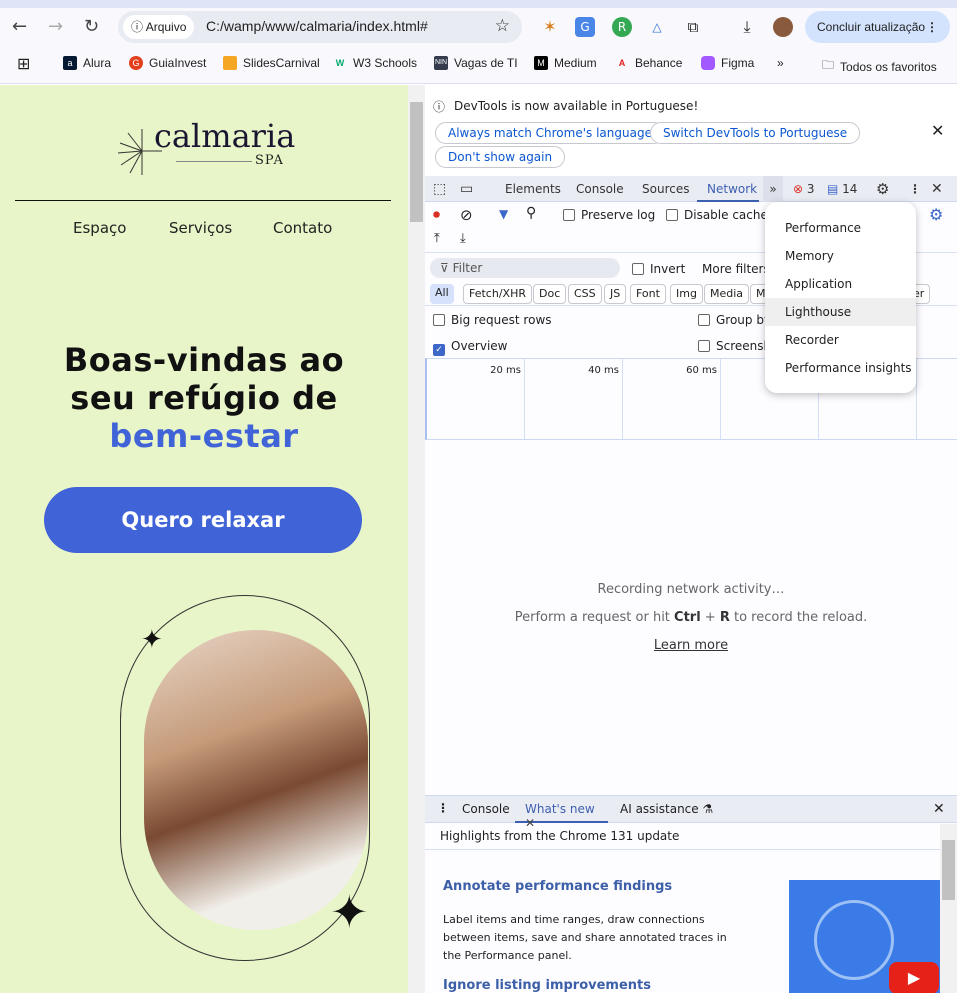 This screenshot has width=957, height=993. Describe the element at coordinates (618, 215) in the screenshot. I see `preserve-log-label: Preserve log` at that location.